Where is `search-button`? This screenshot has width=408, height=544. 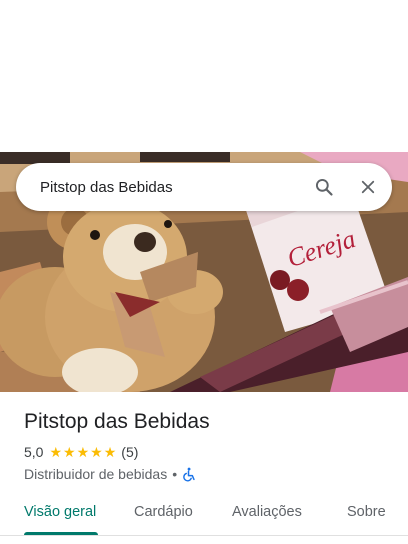 search-button is located at coordinates (324, 187).